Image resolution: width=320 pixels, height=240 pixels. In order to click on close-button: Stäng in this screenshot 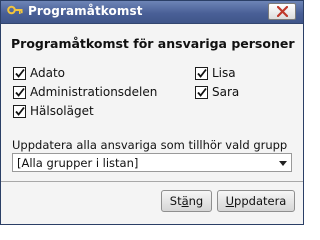, I will do `click(186, 201)`.